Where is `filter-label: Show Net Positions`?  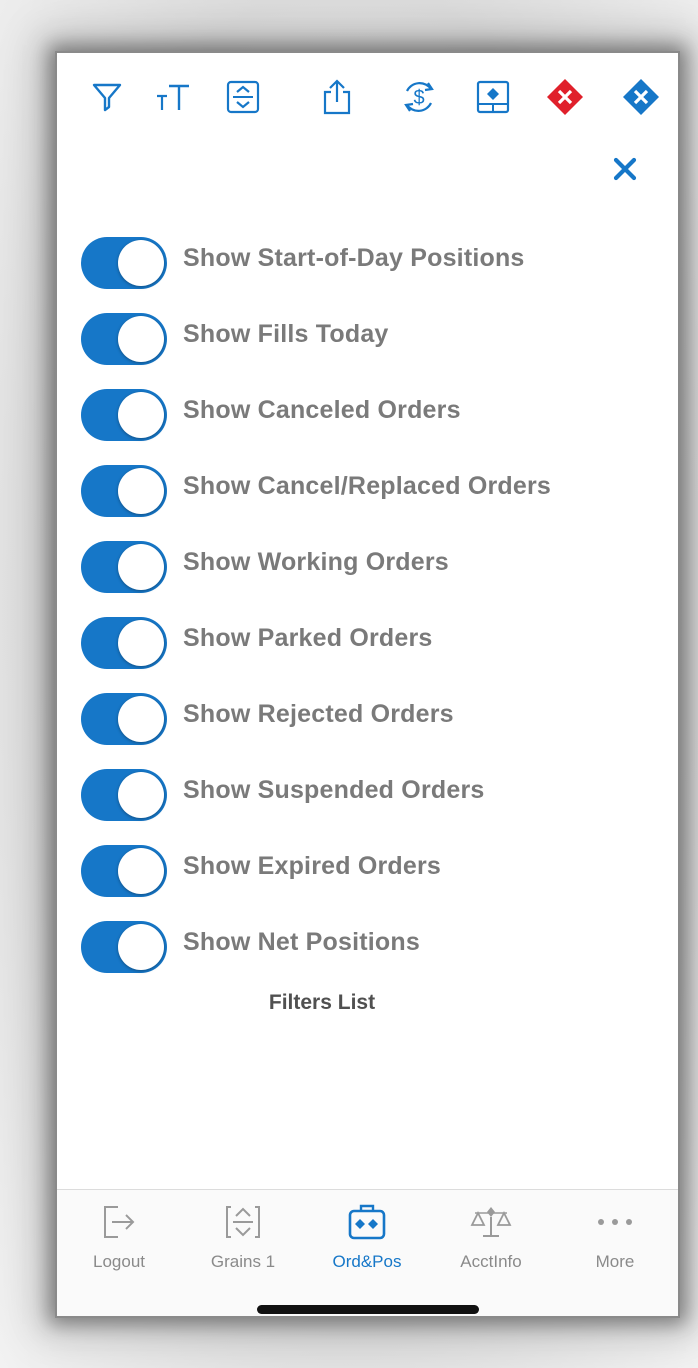 filter-label: Show Net Positions is located at coordinates (301, 942).